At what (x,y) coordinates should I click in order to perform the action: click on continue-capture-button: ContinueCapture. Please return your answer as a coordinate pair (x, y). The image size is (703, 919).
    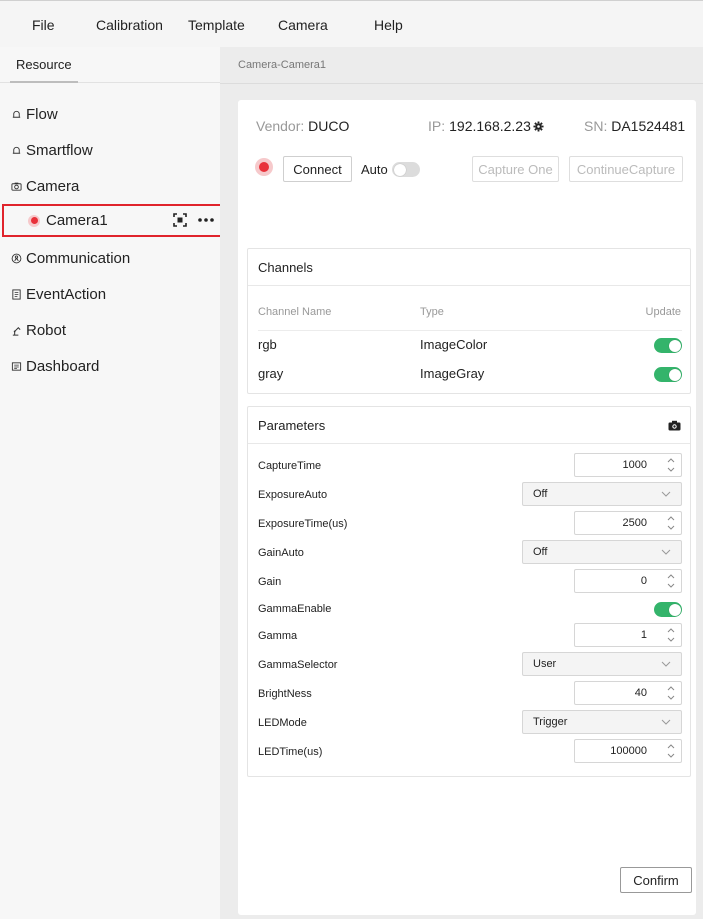
    Looking at the image, I should click on (626, 169).